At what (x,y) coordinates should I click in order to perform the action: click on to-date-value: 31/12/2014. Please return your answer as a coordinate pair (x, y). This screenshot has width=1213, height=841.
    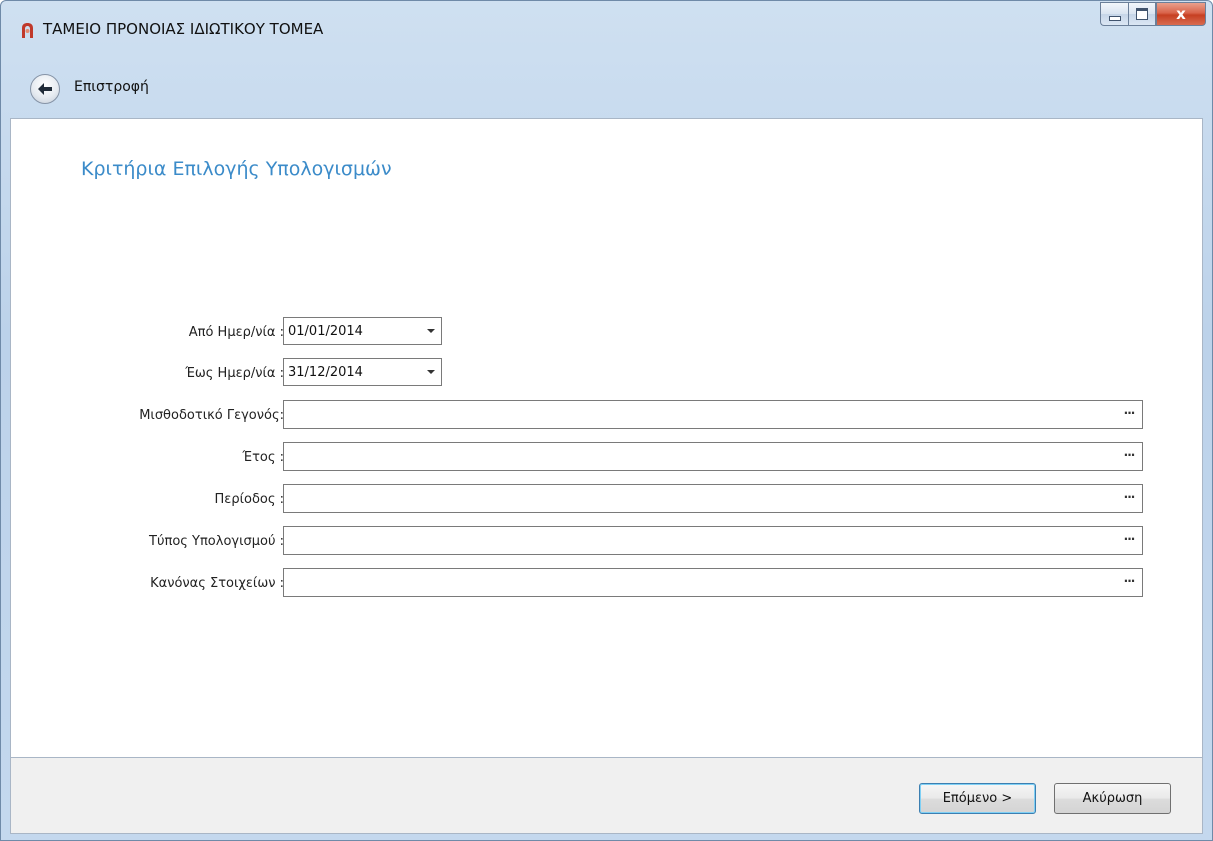
    Looking at the image, I should click on (325, 372).